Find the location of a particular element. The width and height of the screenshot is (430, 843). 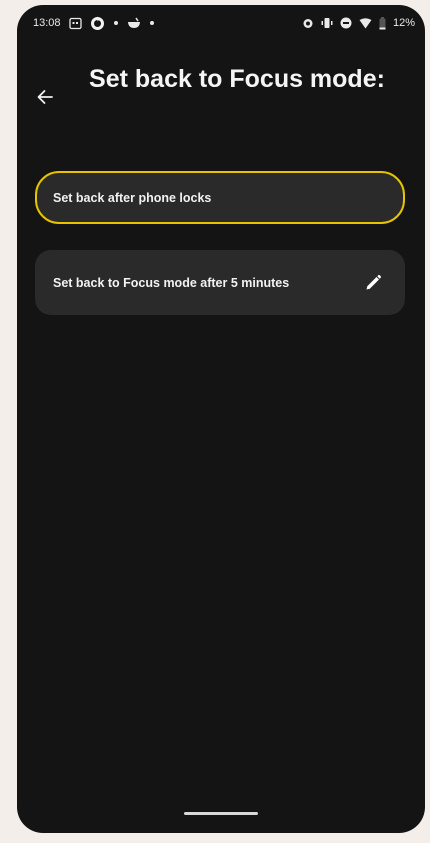

header: Set back to Focus mode: is located at coordinates (221, 101).